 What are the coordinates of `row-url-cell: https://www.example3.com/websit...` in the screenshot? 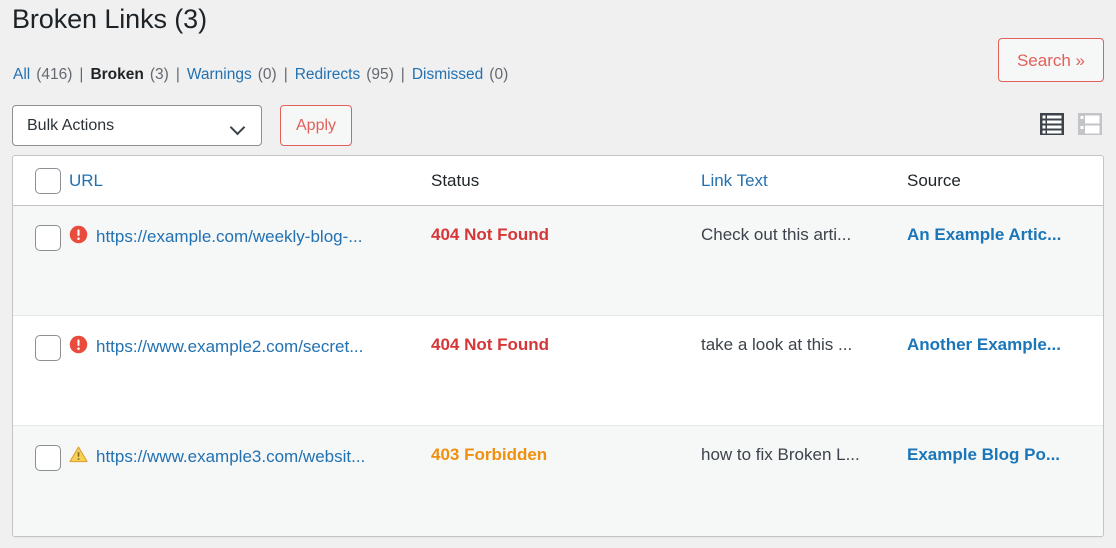 It's located at (250, 457).